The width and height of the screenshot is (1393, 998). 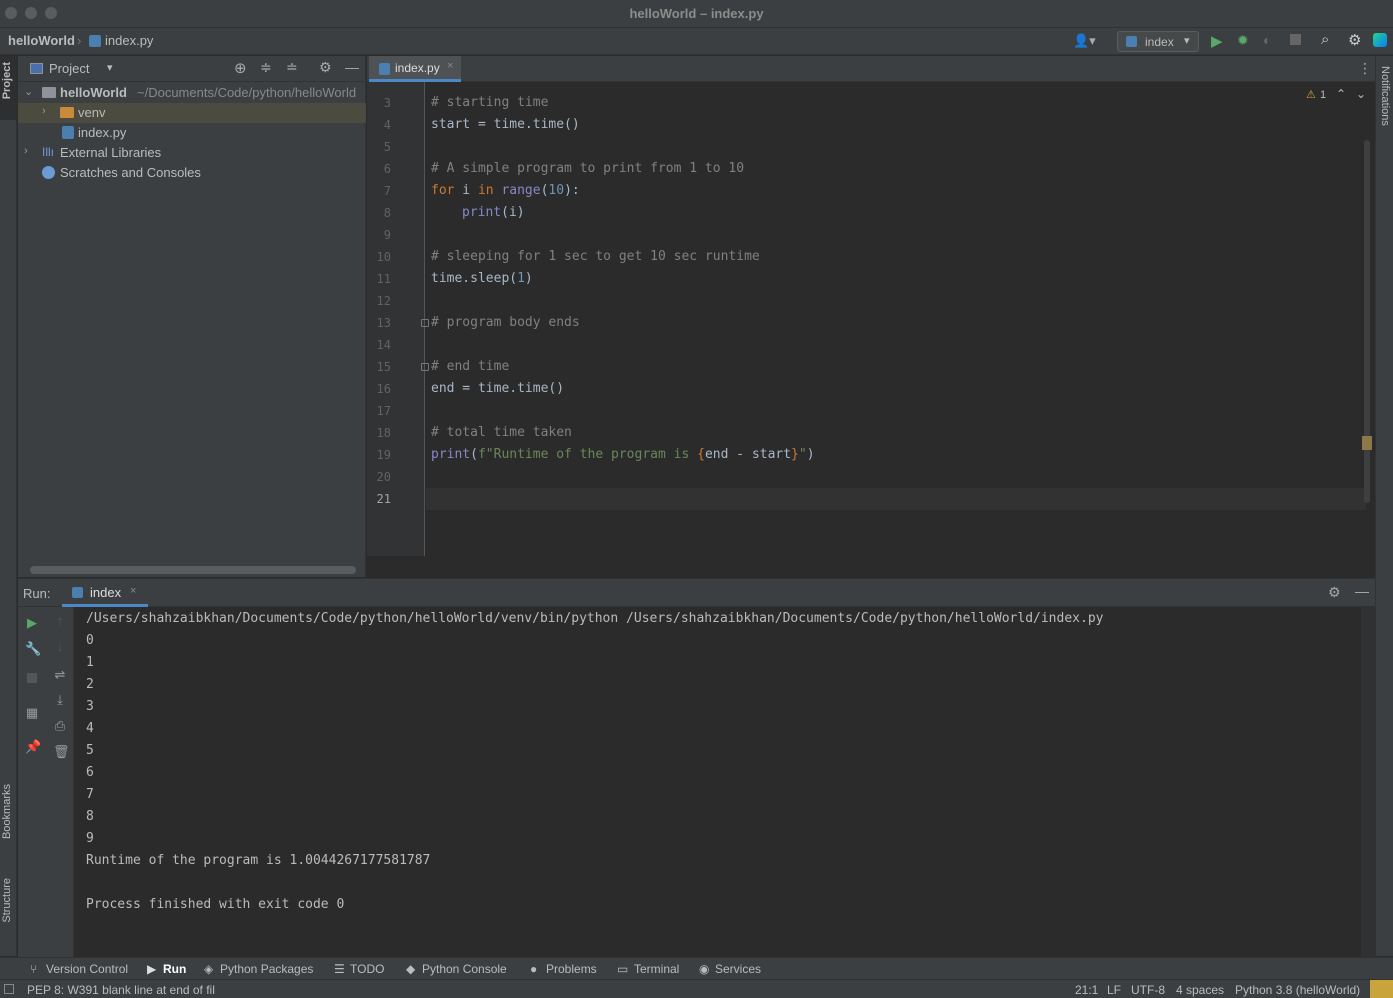 I want to click on notifications-tool-label: Notifications, so click(x=1385, y=96).